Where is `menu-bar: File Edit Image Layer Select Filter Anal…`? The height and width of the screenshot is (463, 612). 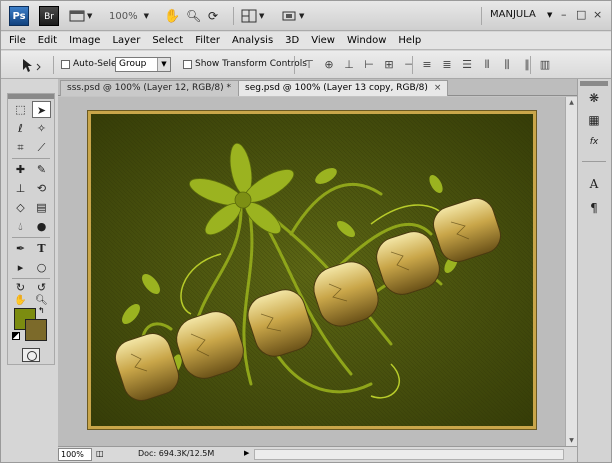 menu-bar: File Edit Image Layer Select Filter Anal… is located at coordinates (306, 41).